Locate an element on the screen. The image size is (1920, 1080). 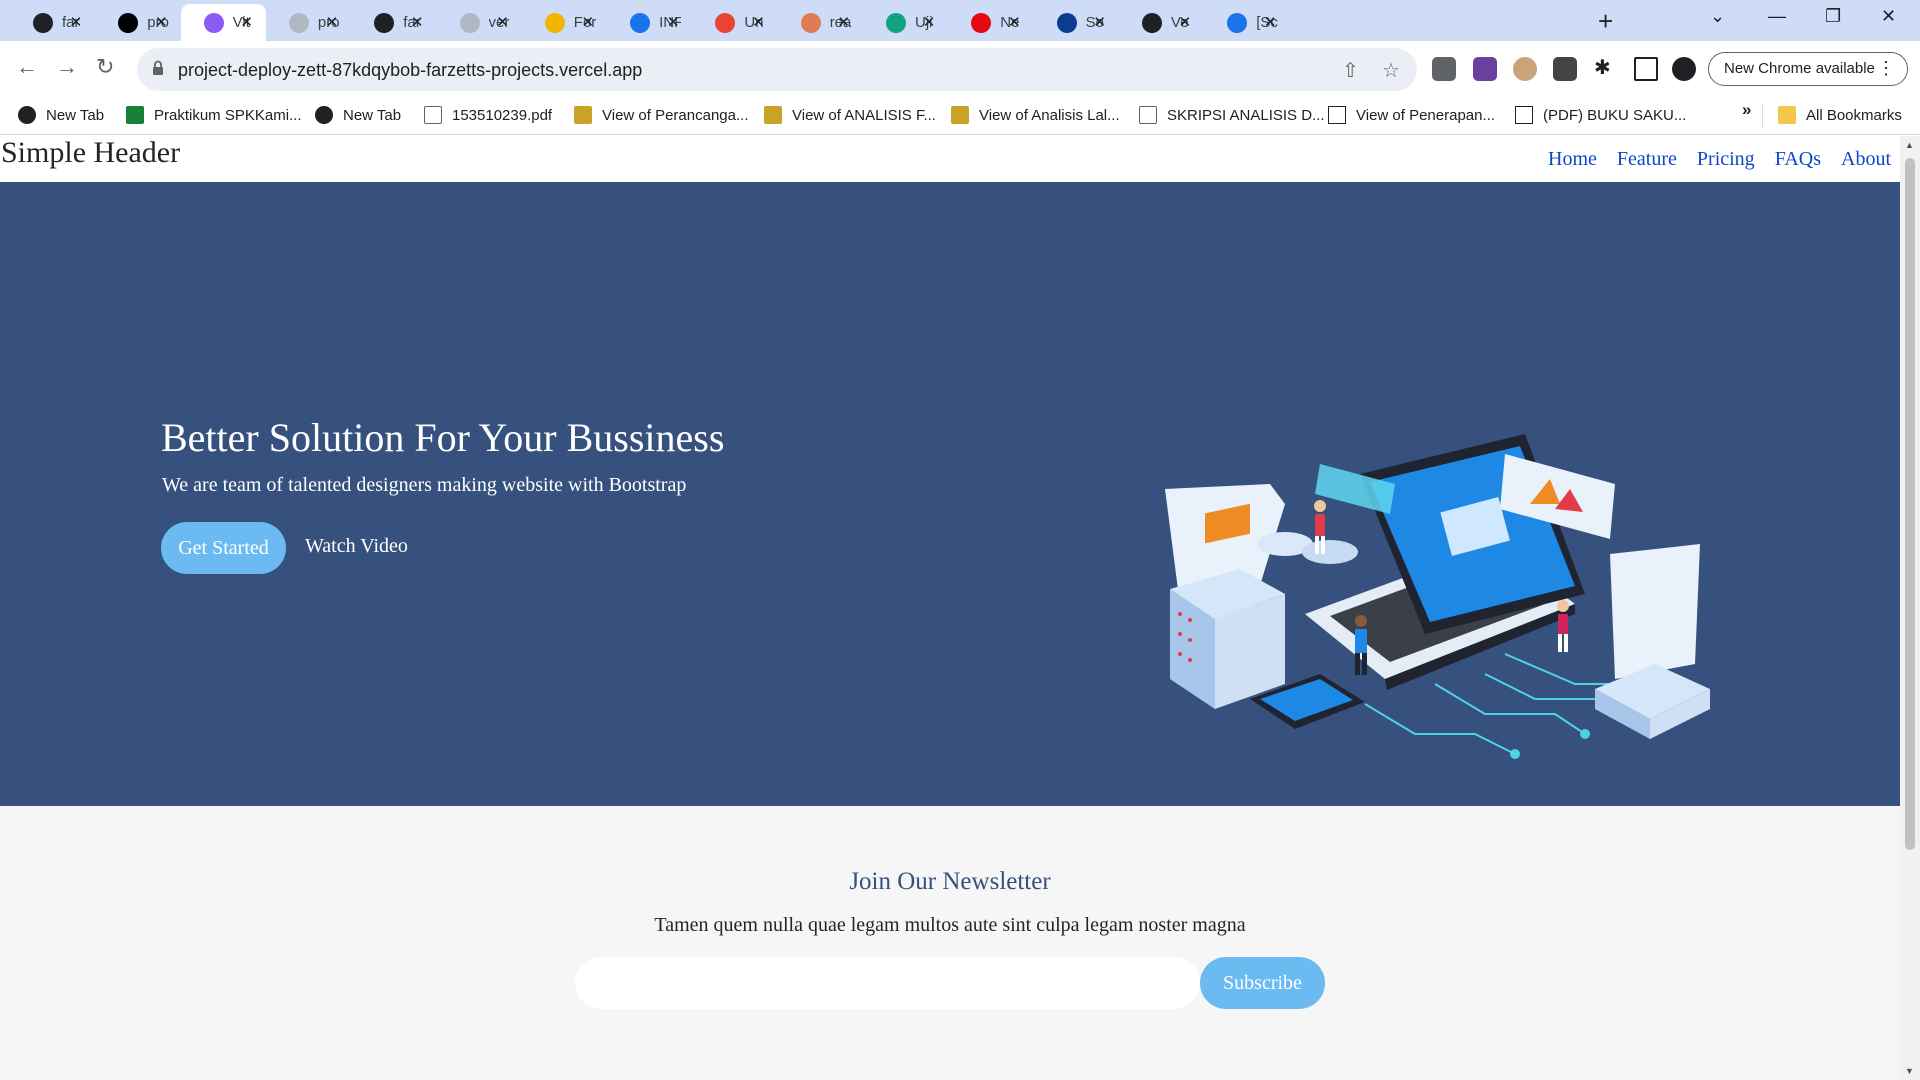
browser-tab: rea ✕ is located at coordinates (820, 22).